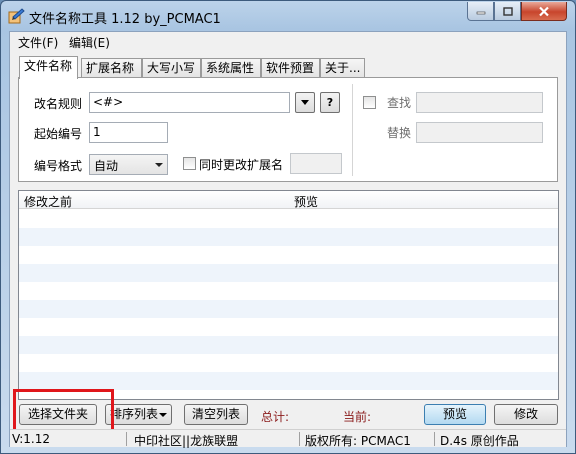 This screenshot has height=454, width=576. Describe the element at coordinates (171, 68) in the screenshot. I see `tab-case: 大写小写` at that location.